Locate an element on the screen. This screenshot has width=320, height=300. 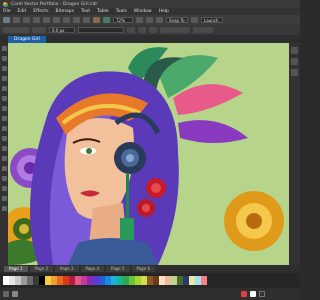
earring-tassel is located at coordinates (127, 198).